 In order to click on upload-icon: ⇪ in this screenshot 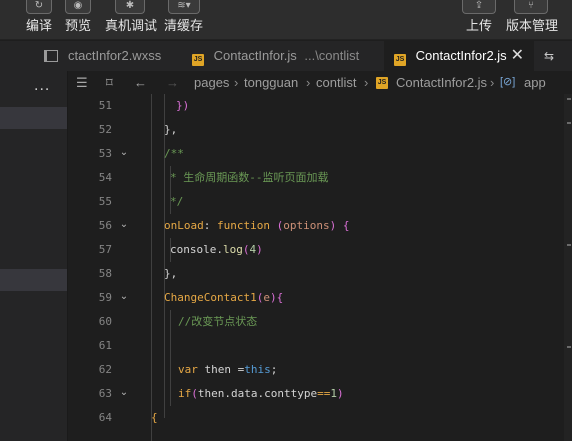, I will do `click(479, 7)`.